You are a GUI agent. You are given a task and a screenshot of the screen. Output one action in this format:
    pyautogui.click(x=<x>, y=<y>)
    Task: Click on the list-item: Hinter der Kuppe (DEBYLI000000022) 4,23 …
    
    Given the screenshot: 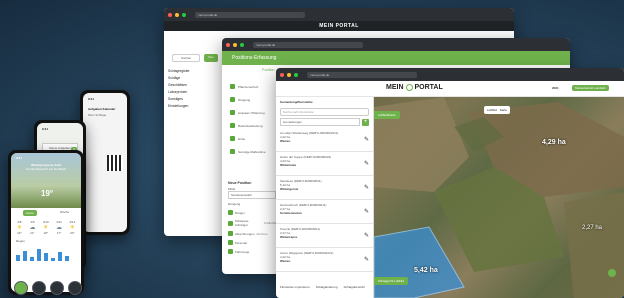 What is the action you would take?
    pyautogui.click(x=324, y=164)
    